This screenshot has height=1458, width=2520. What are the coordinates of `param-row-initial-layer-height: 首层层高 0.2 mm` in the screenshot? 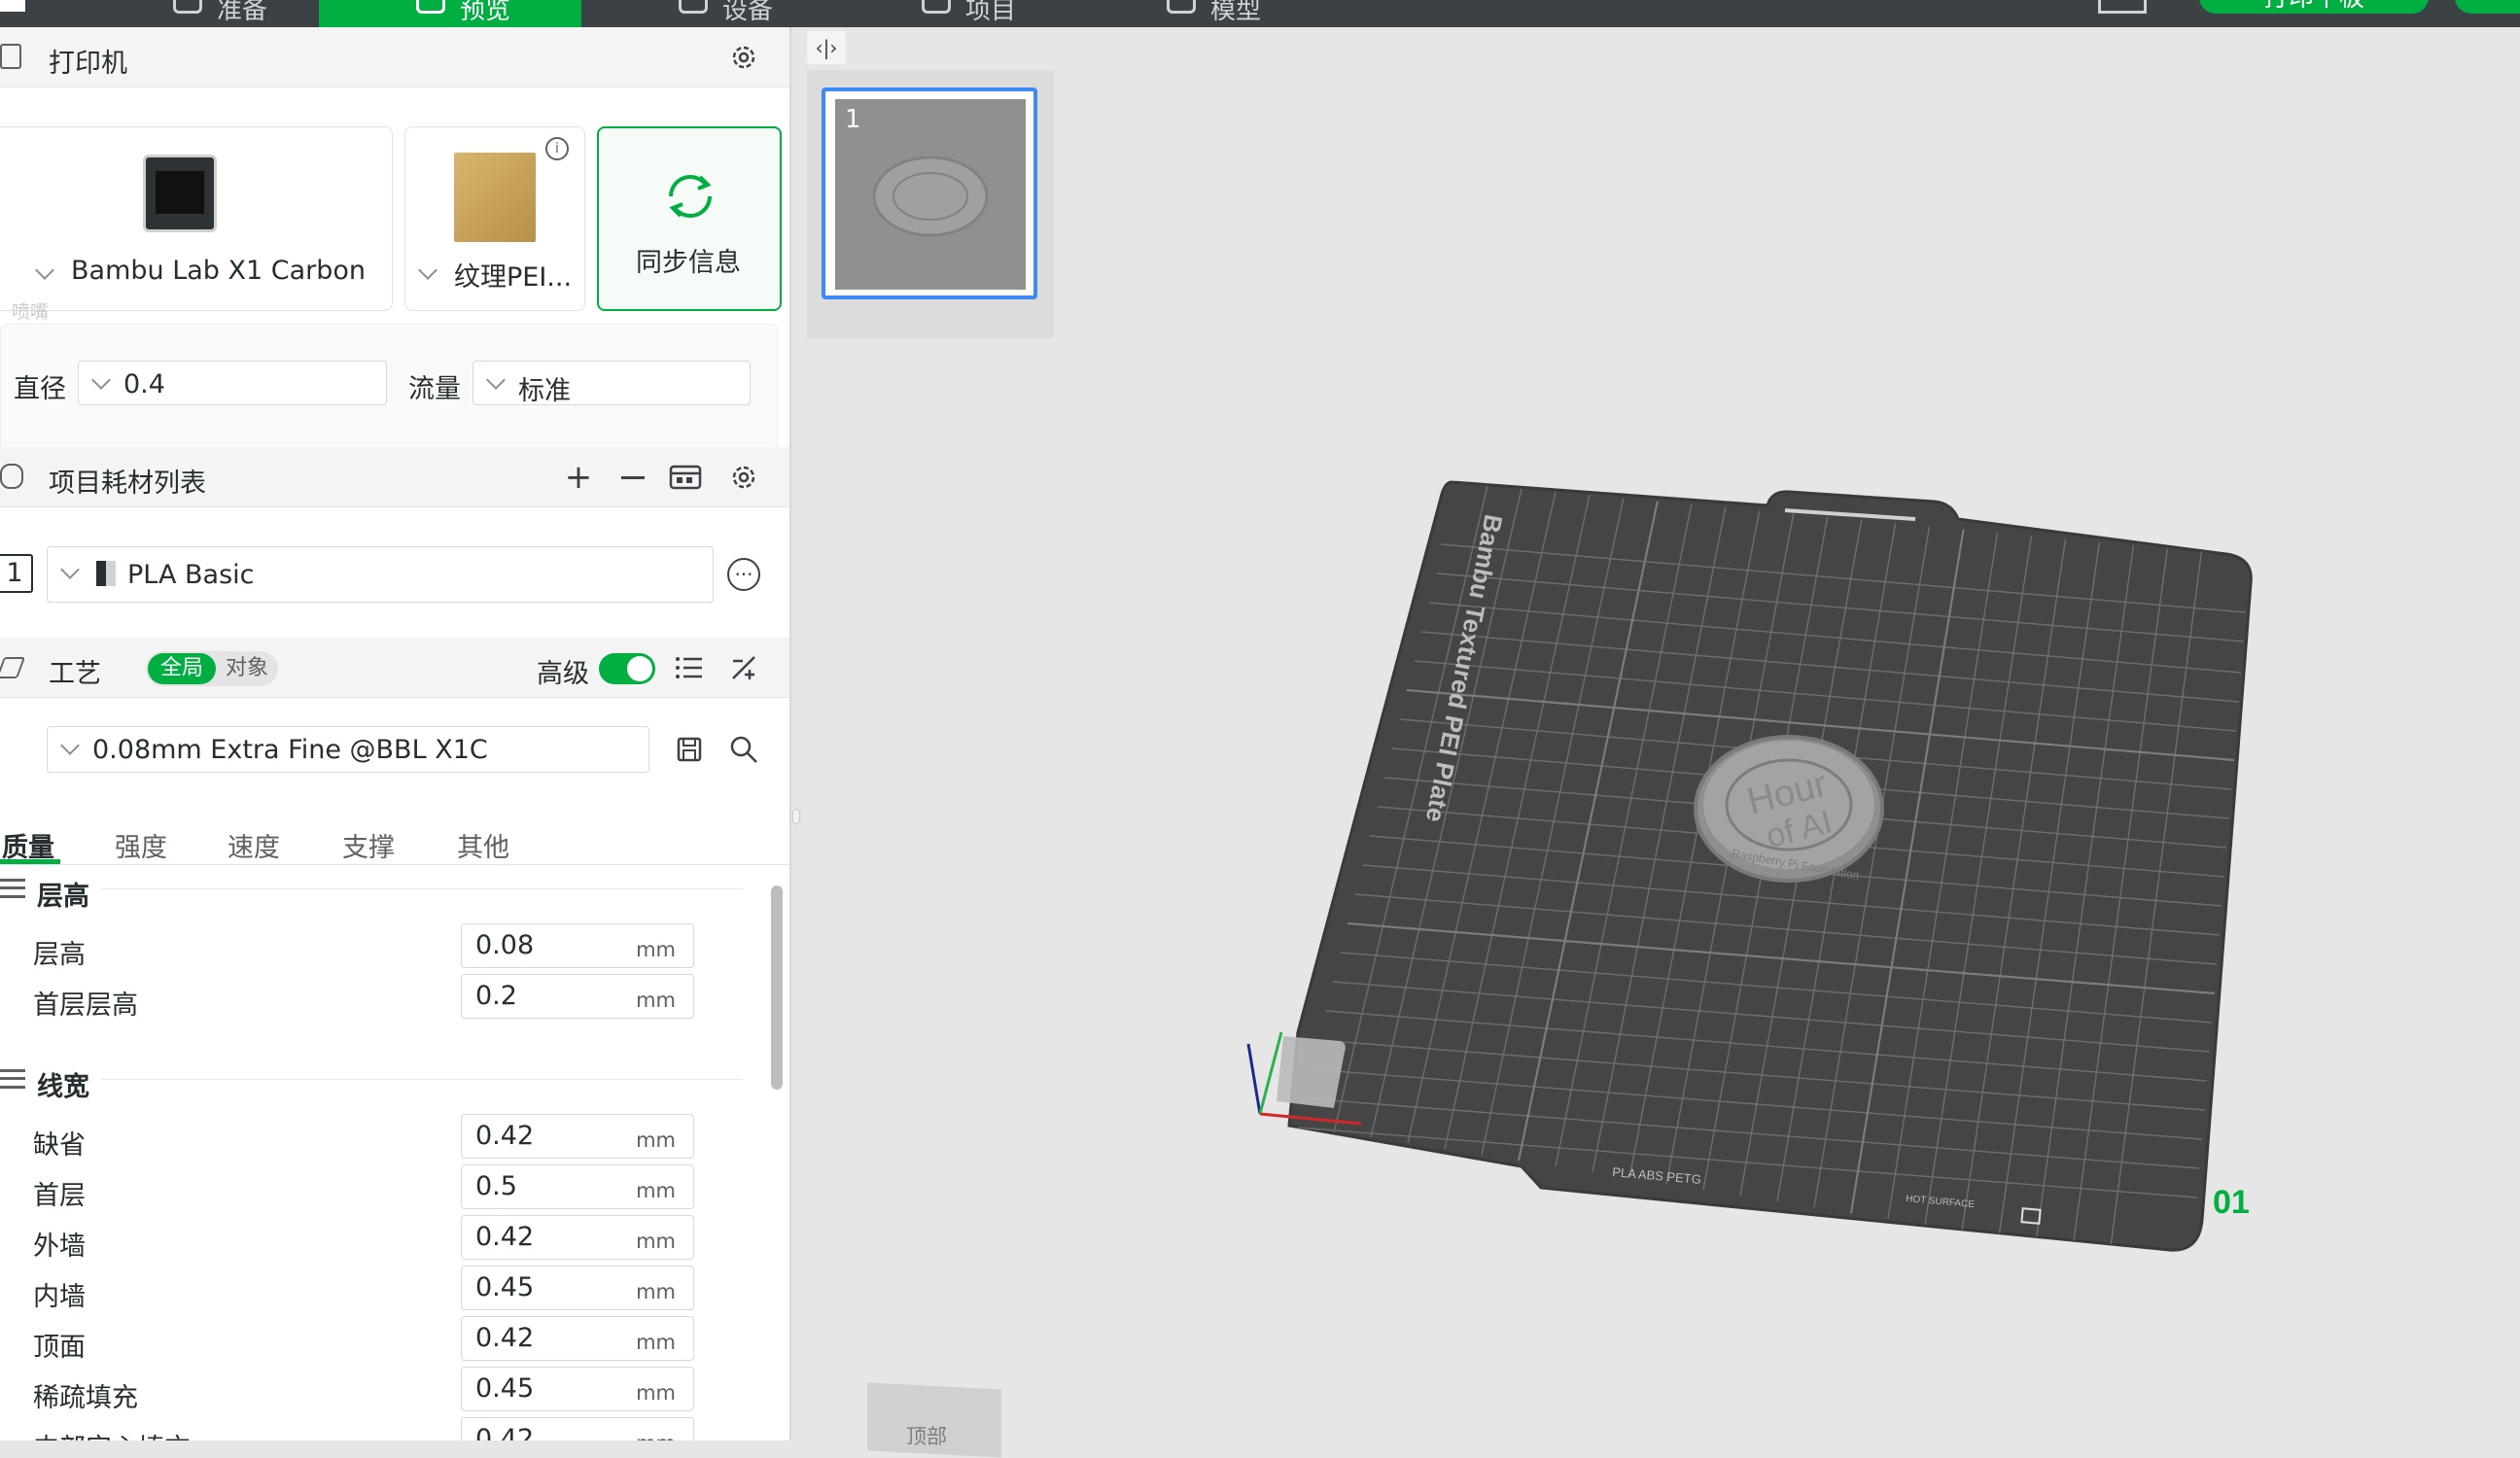 It's located at (369, 998).